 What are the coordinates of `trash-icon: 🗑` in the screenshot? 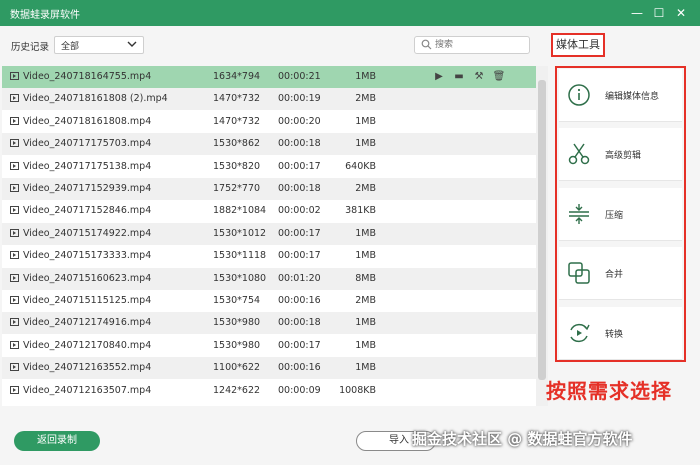 It's located at (499, 77).